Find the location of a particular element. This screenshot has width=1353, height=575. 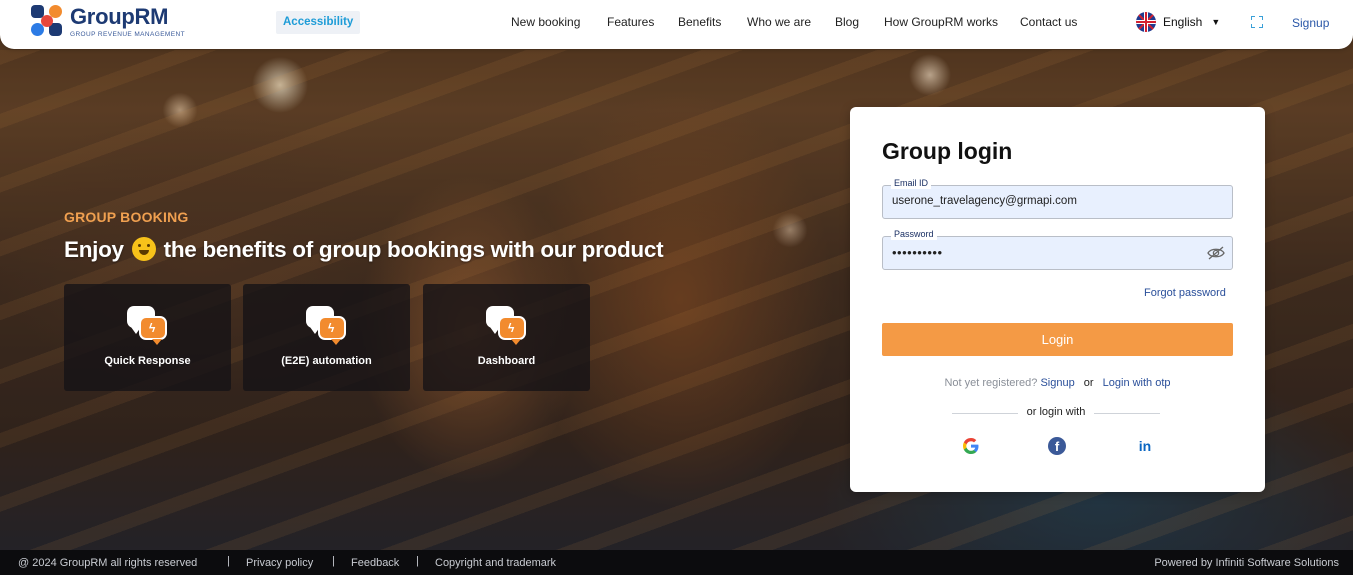

email-field: Email ID userone_travelagency@grmapi.com is located at coordinates (1057, 198).